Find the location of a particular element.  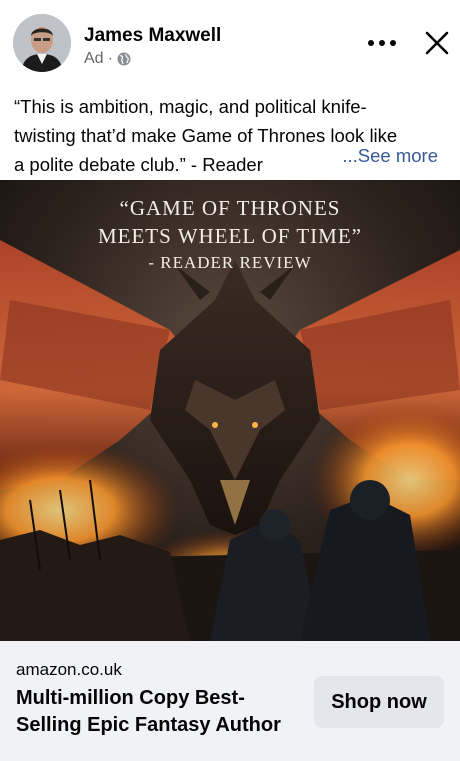

globe-icon is located at coordinates (124, 59).